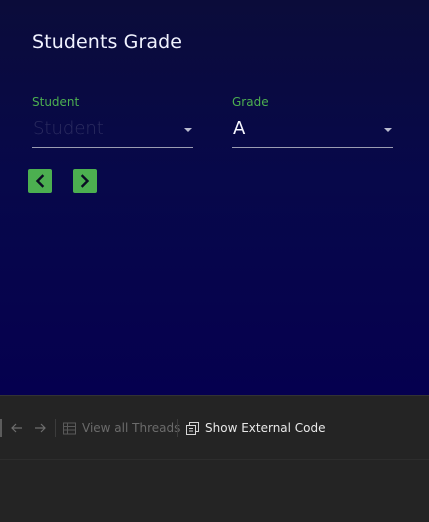  I want to click on student-field: Student Student, so click(112, 122).